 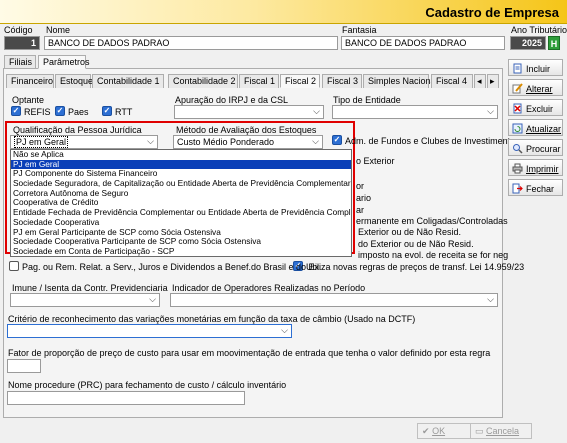 I want to click on procurar-button: Procurar, so click(x=535, y=147).